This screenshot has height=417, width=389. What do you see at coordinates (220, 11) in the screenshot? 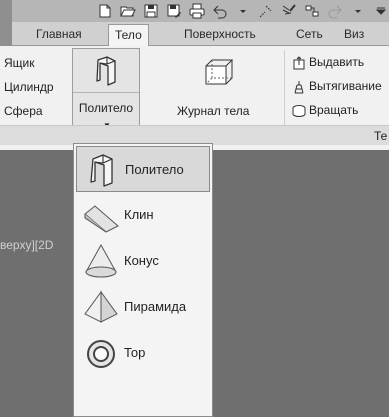
I see `undo-icon` at bounding box center [220, 11].